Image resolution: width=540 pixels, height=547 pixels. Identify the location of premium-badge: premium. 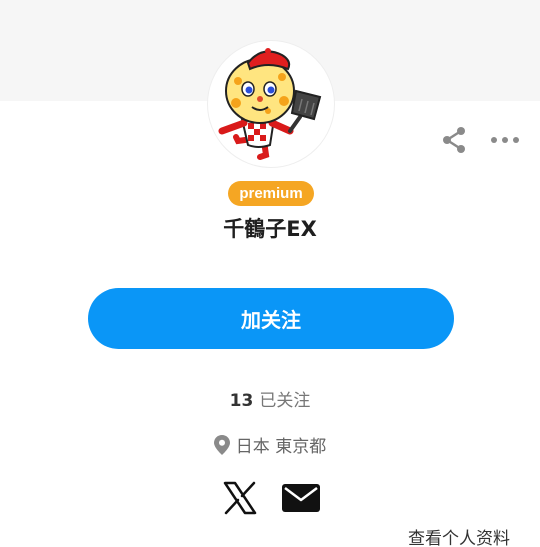
(271, 193).